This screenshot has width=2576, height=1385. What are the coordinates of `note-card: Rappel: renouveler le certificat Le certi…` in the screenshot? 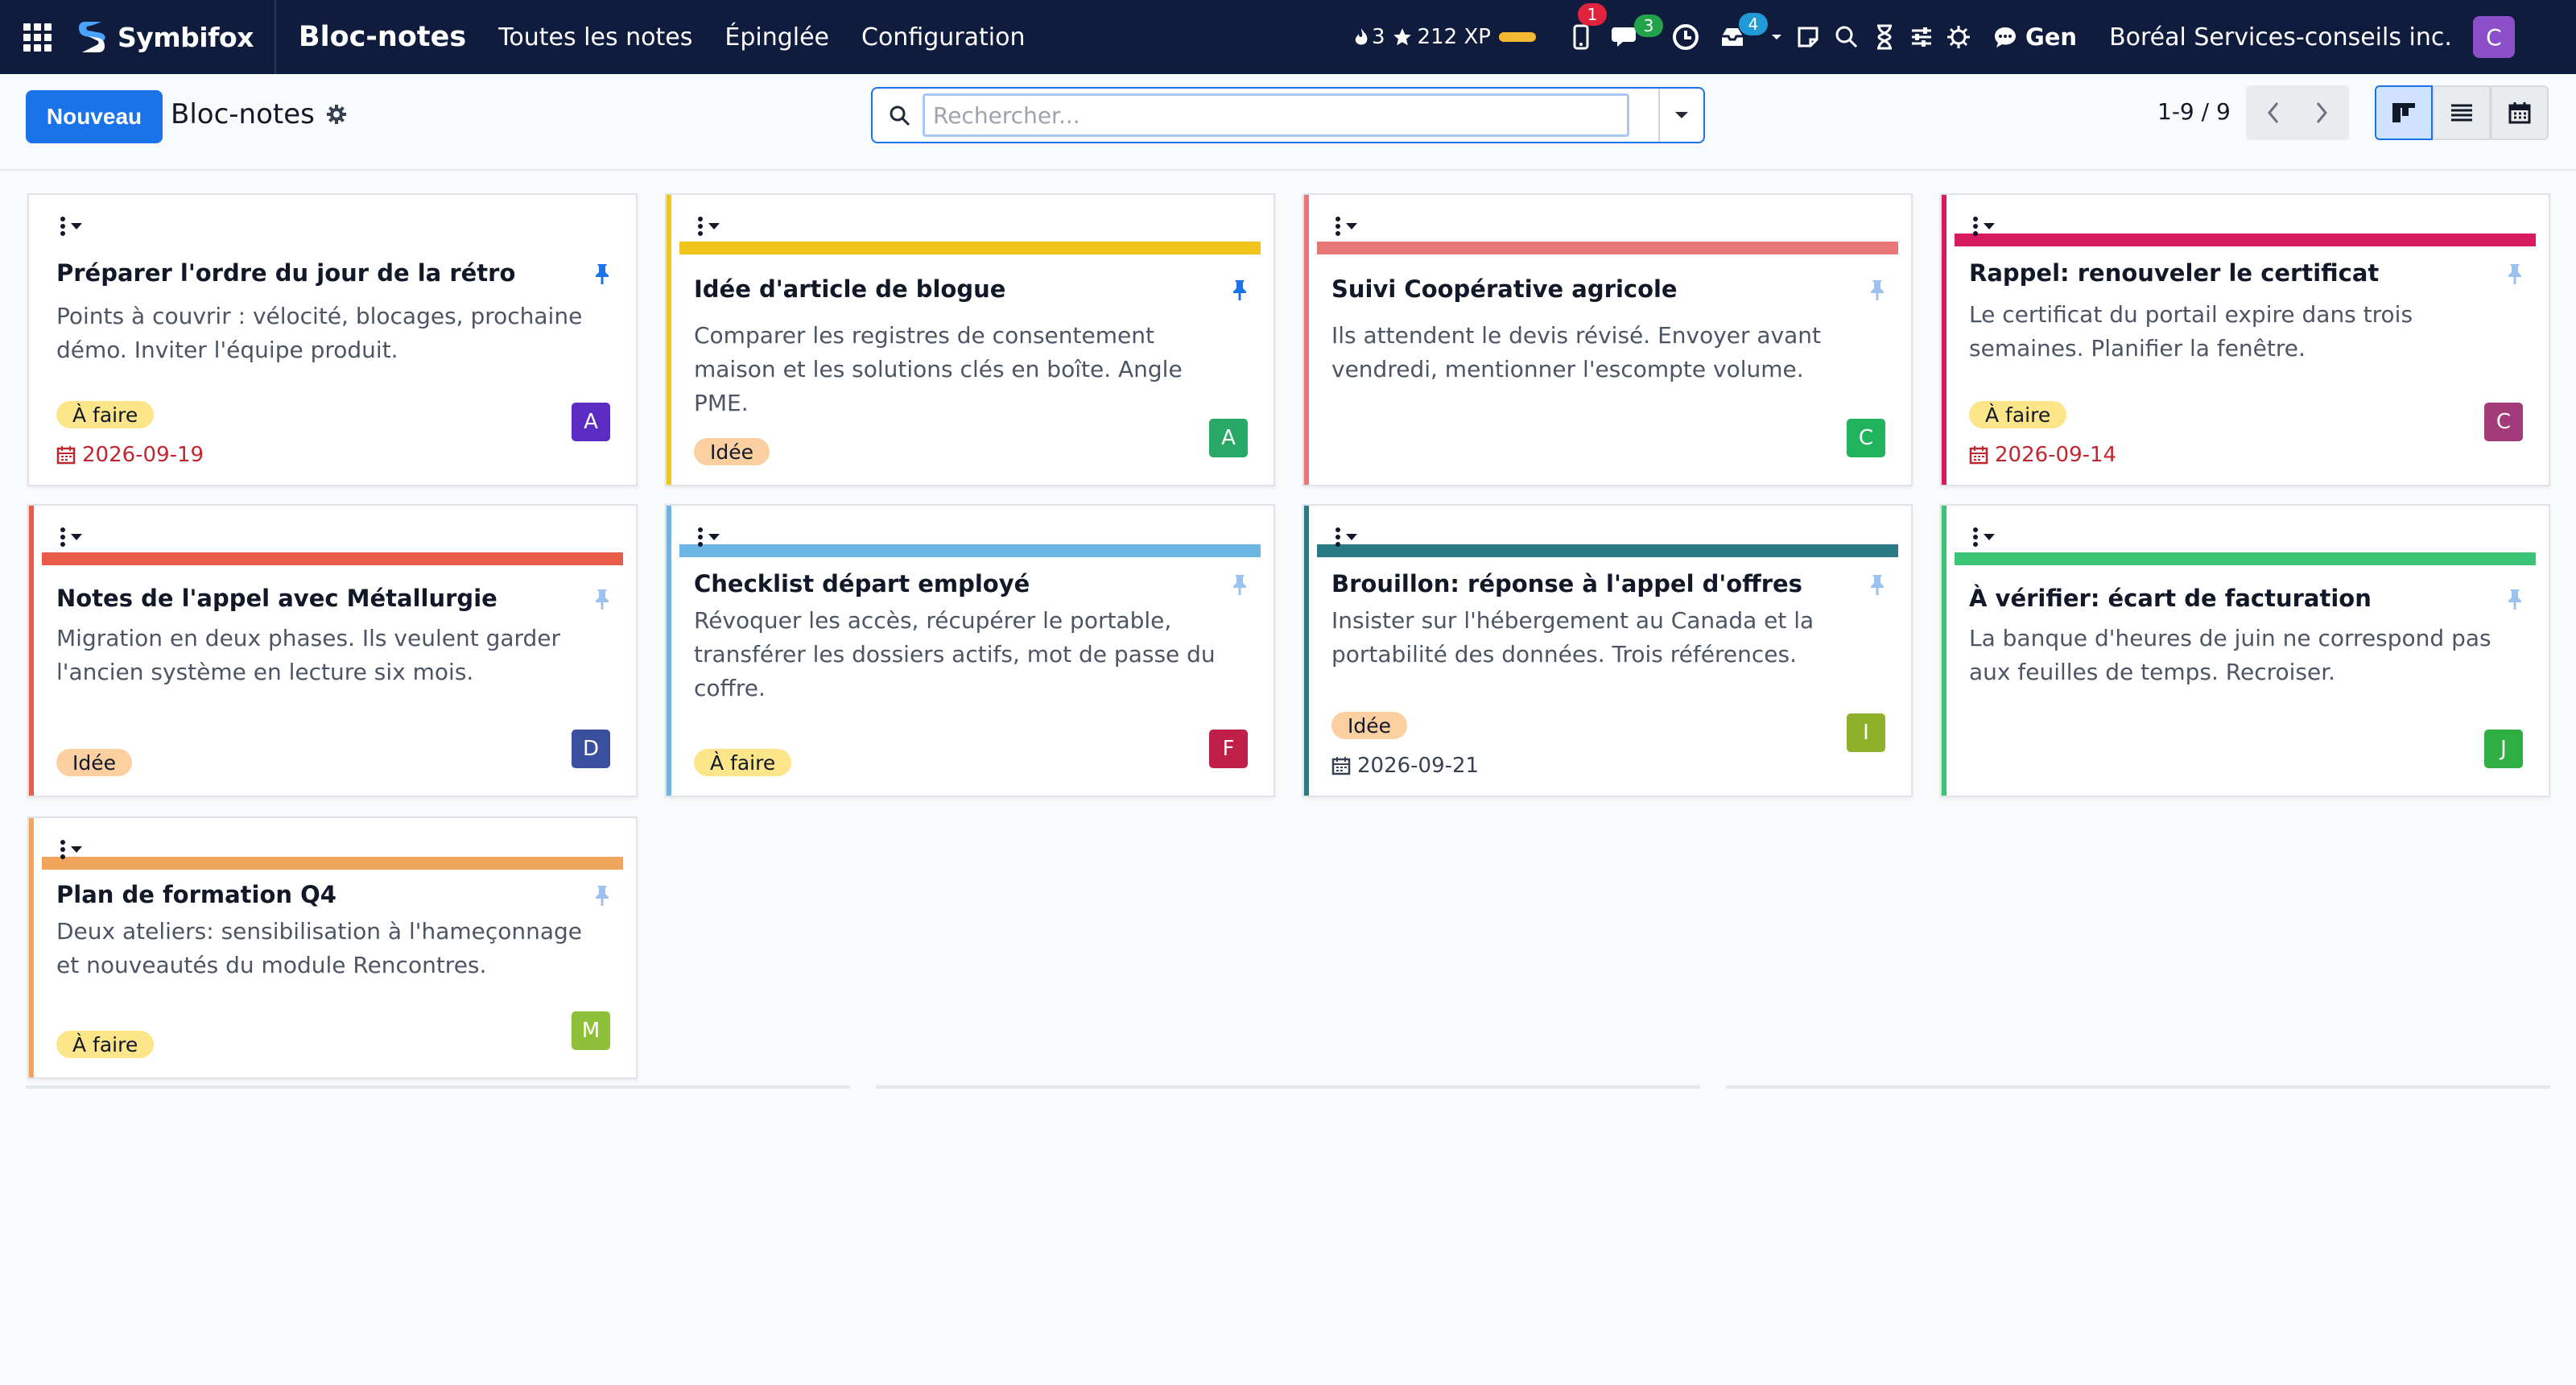 It's located at (2245, 339).